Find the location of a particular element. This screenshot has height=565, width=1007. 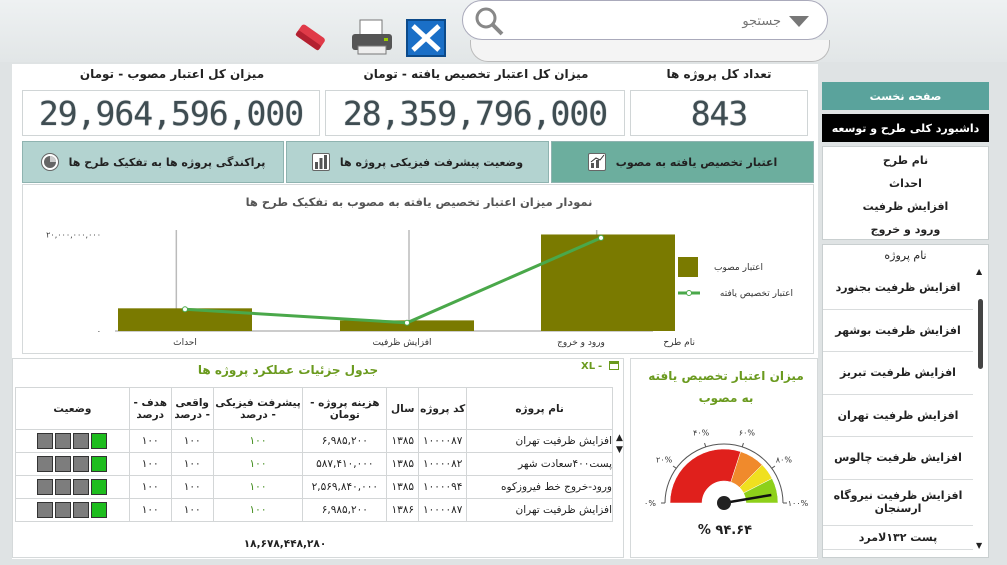

filter-item-capacity: افزایش ظرفیت is located at coordinates (905, 206).